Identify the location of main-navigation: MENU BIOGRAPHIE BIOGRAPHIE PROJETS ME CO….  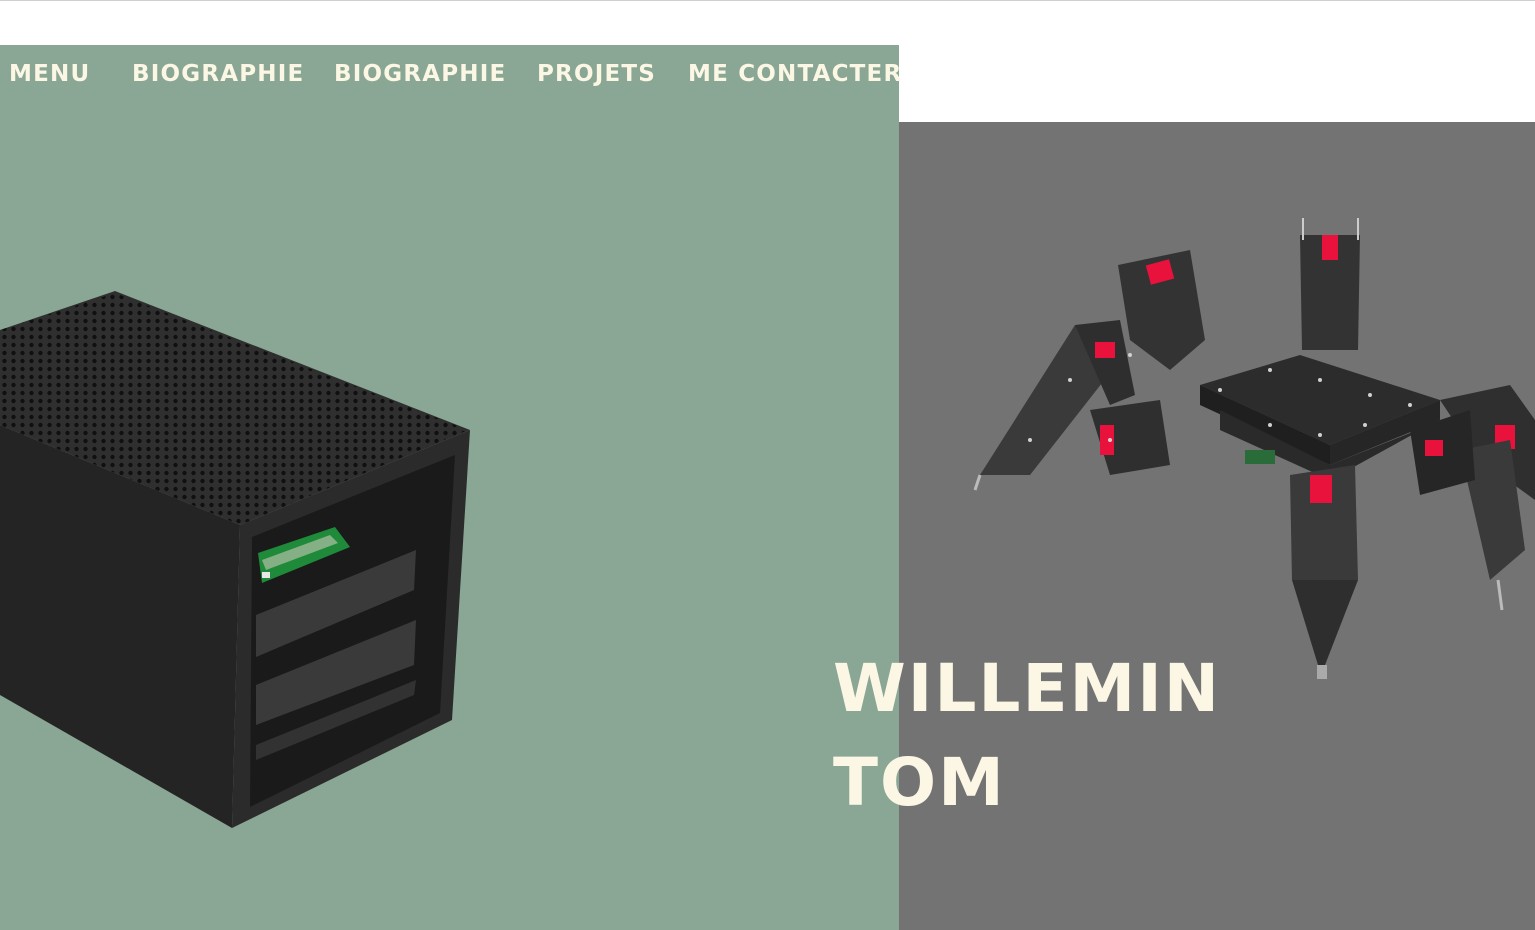
(451, 77).